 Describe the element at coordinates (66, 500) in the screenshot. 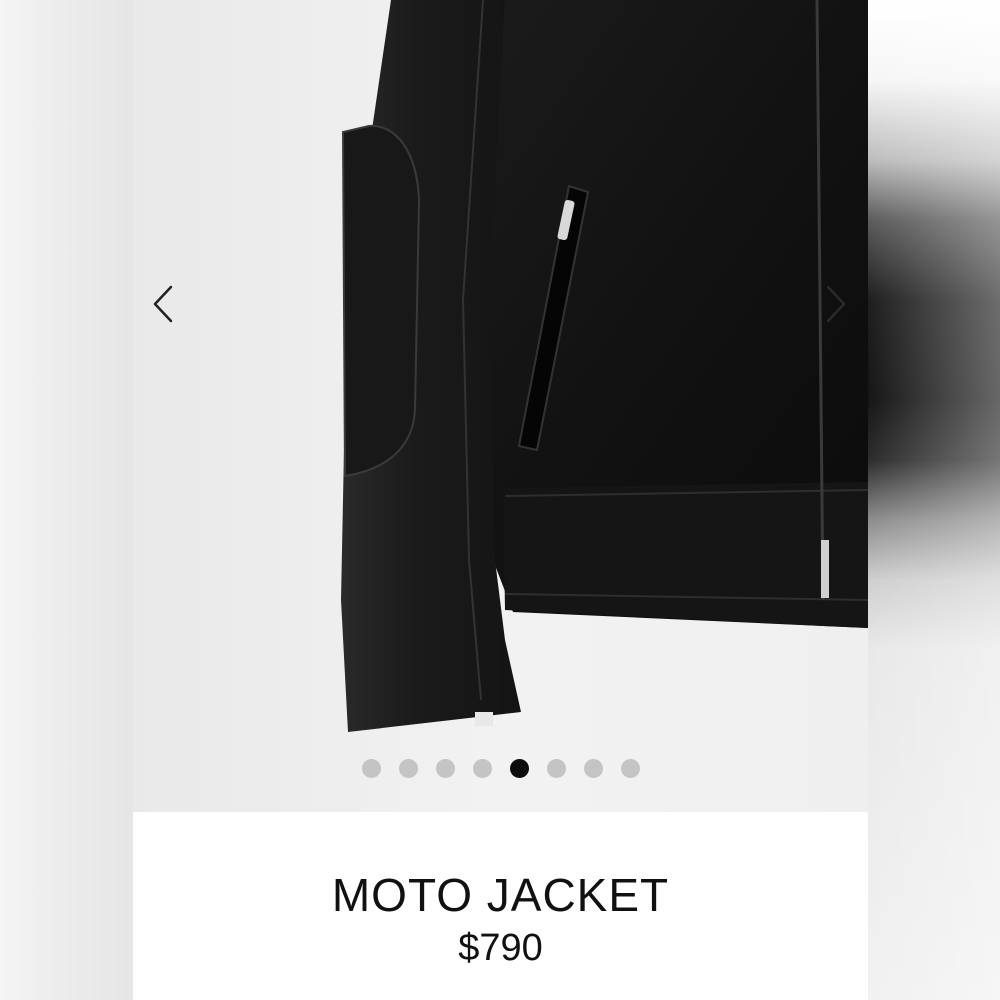

I see `background-blur-left` at that location.